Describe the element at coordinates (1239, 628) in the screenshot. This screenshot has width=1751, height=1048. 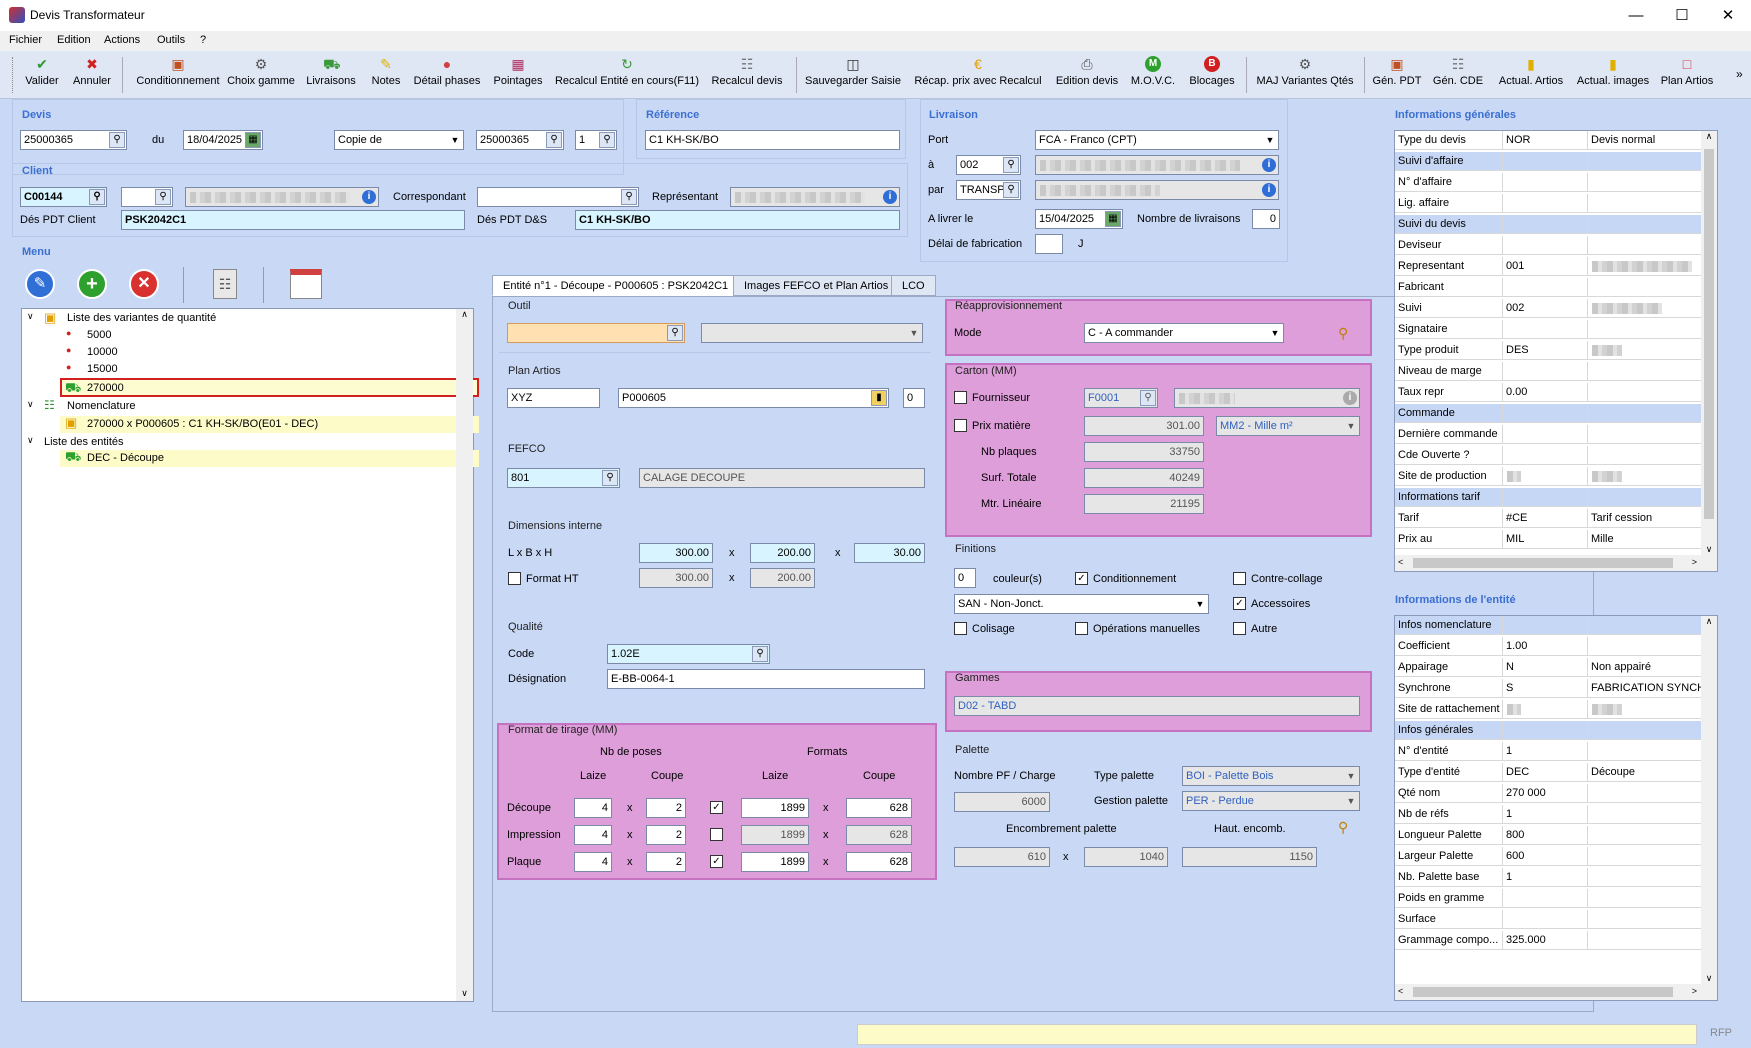
I see `autre-checkbox` at that location.